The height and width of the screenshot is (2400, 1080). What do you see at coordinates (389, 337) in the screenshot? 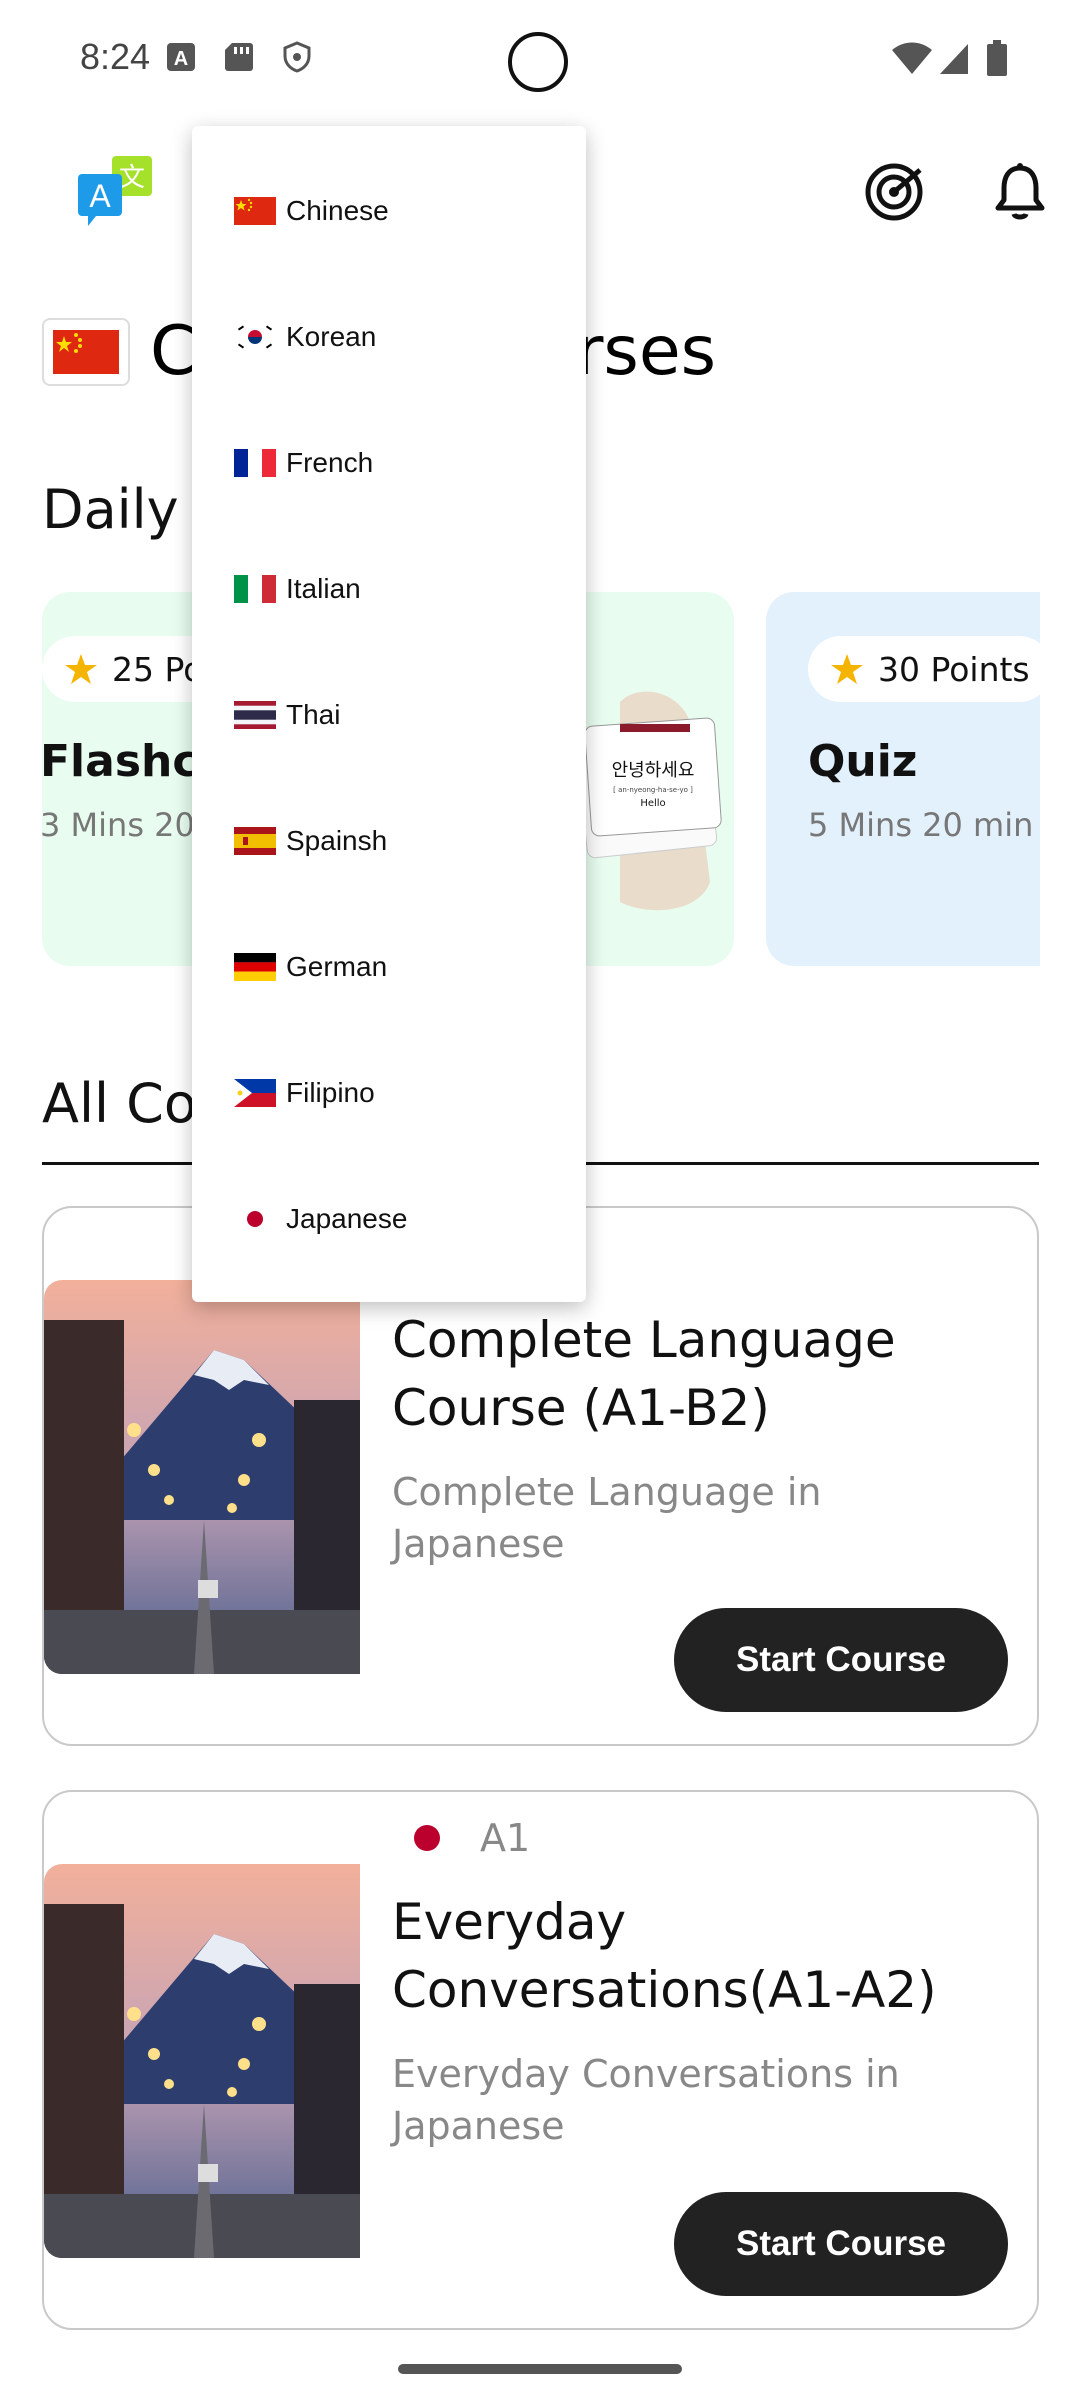
I see `menu-item-korean: Korean` at bounding box center [389, 337].